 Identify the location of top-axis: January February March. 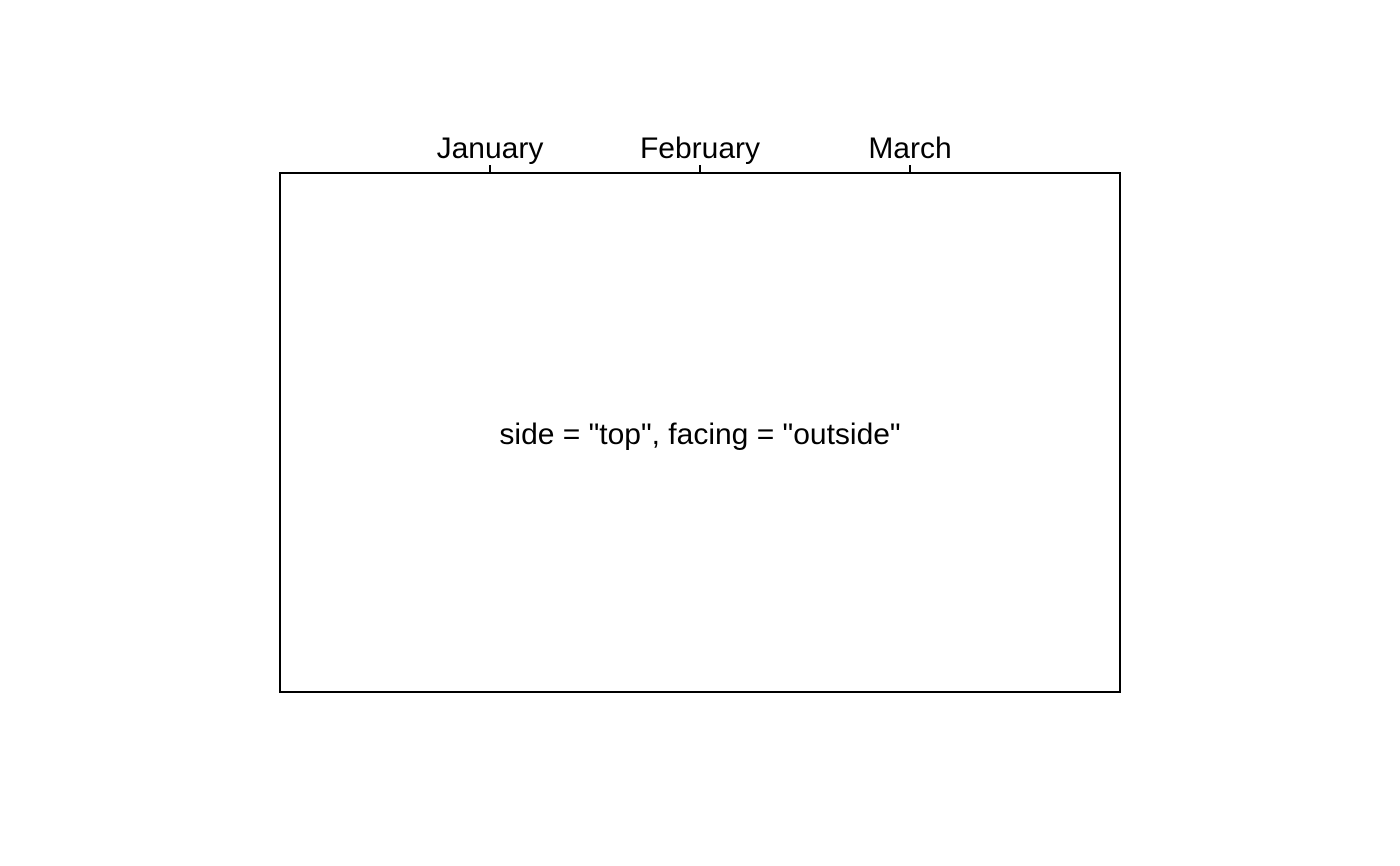
(694, 152).